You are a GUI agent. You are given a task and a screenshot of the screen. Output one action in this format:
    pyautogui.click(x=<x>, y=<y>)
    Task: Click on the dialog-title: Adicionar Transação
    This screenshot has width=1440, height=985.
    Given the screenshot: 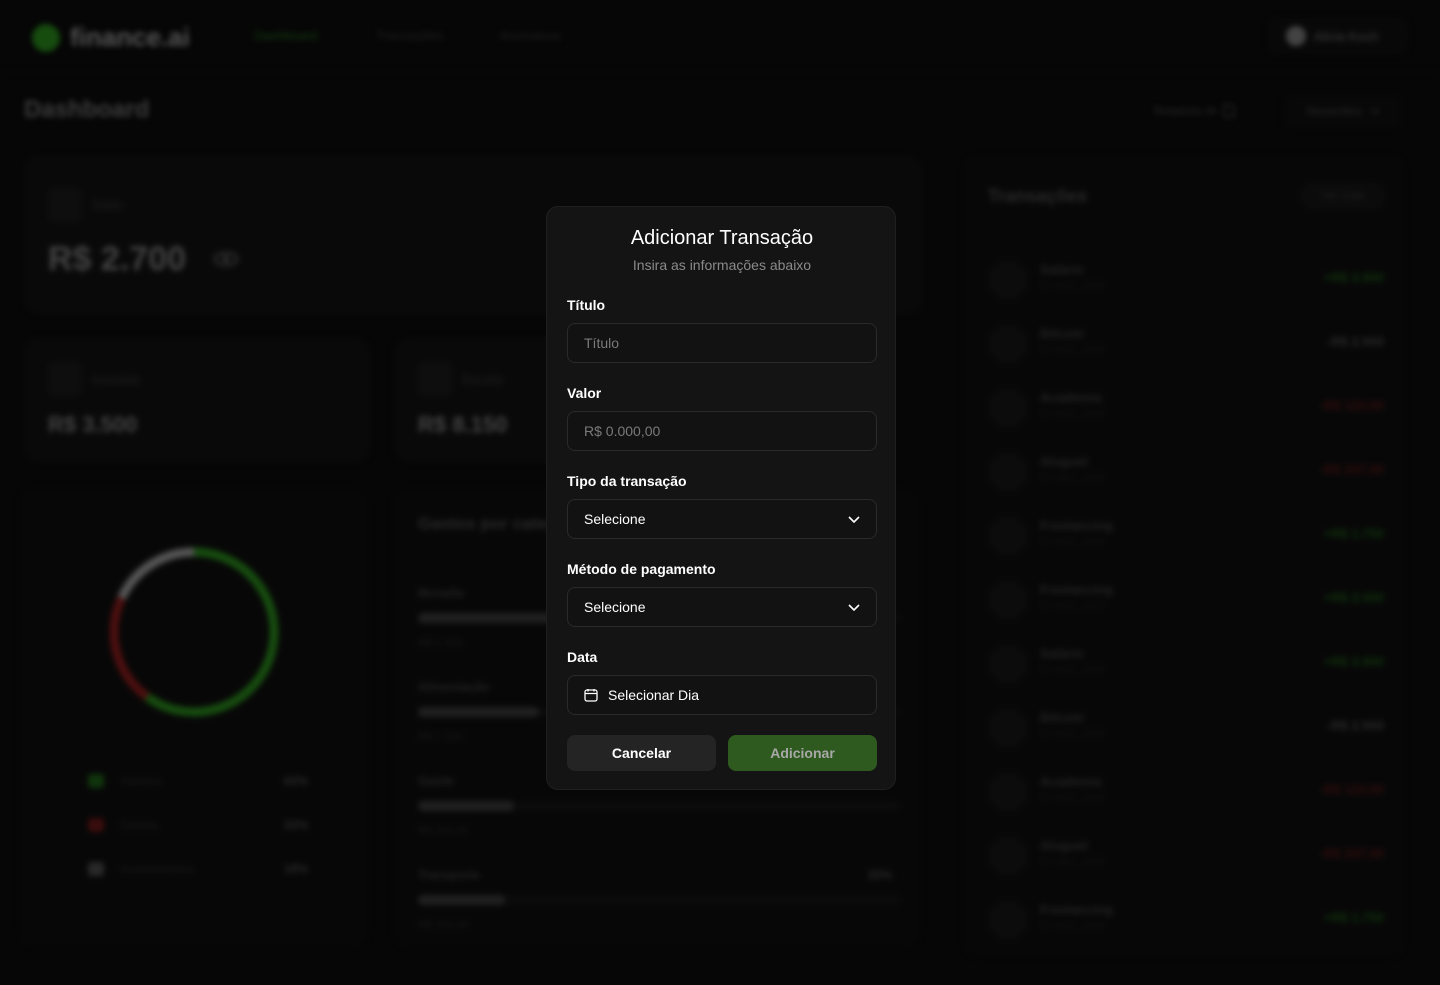 What is the action you would take?
    pyautogui.click(x=722, y=238)
    